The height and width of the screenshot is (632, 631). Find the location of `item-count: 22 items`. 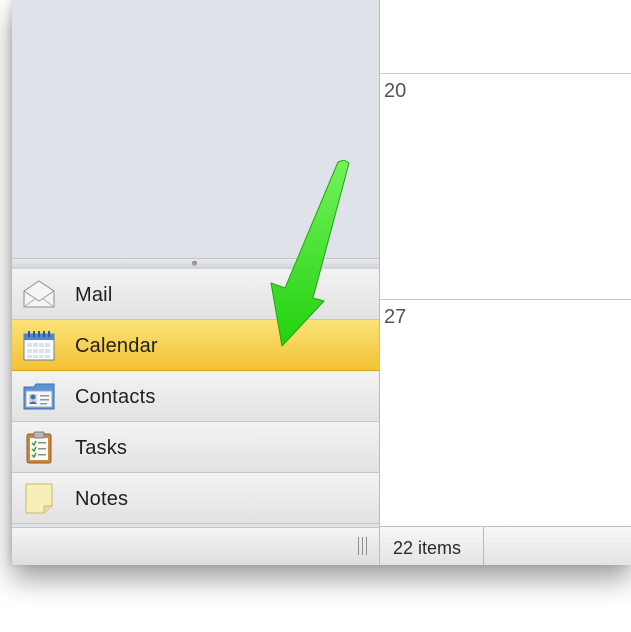

item-count: 22 items is located at coordinates (427, 548).